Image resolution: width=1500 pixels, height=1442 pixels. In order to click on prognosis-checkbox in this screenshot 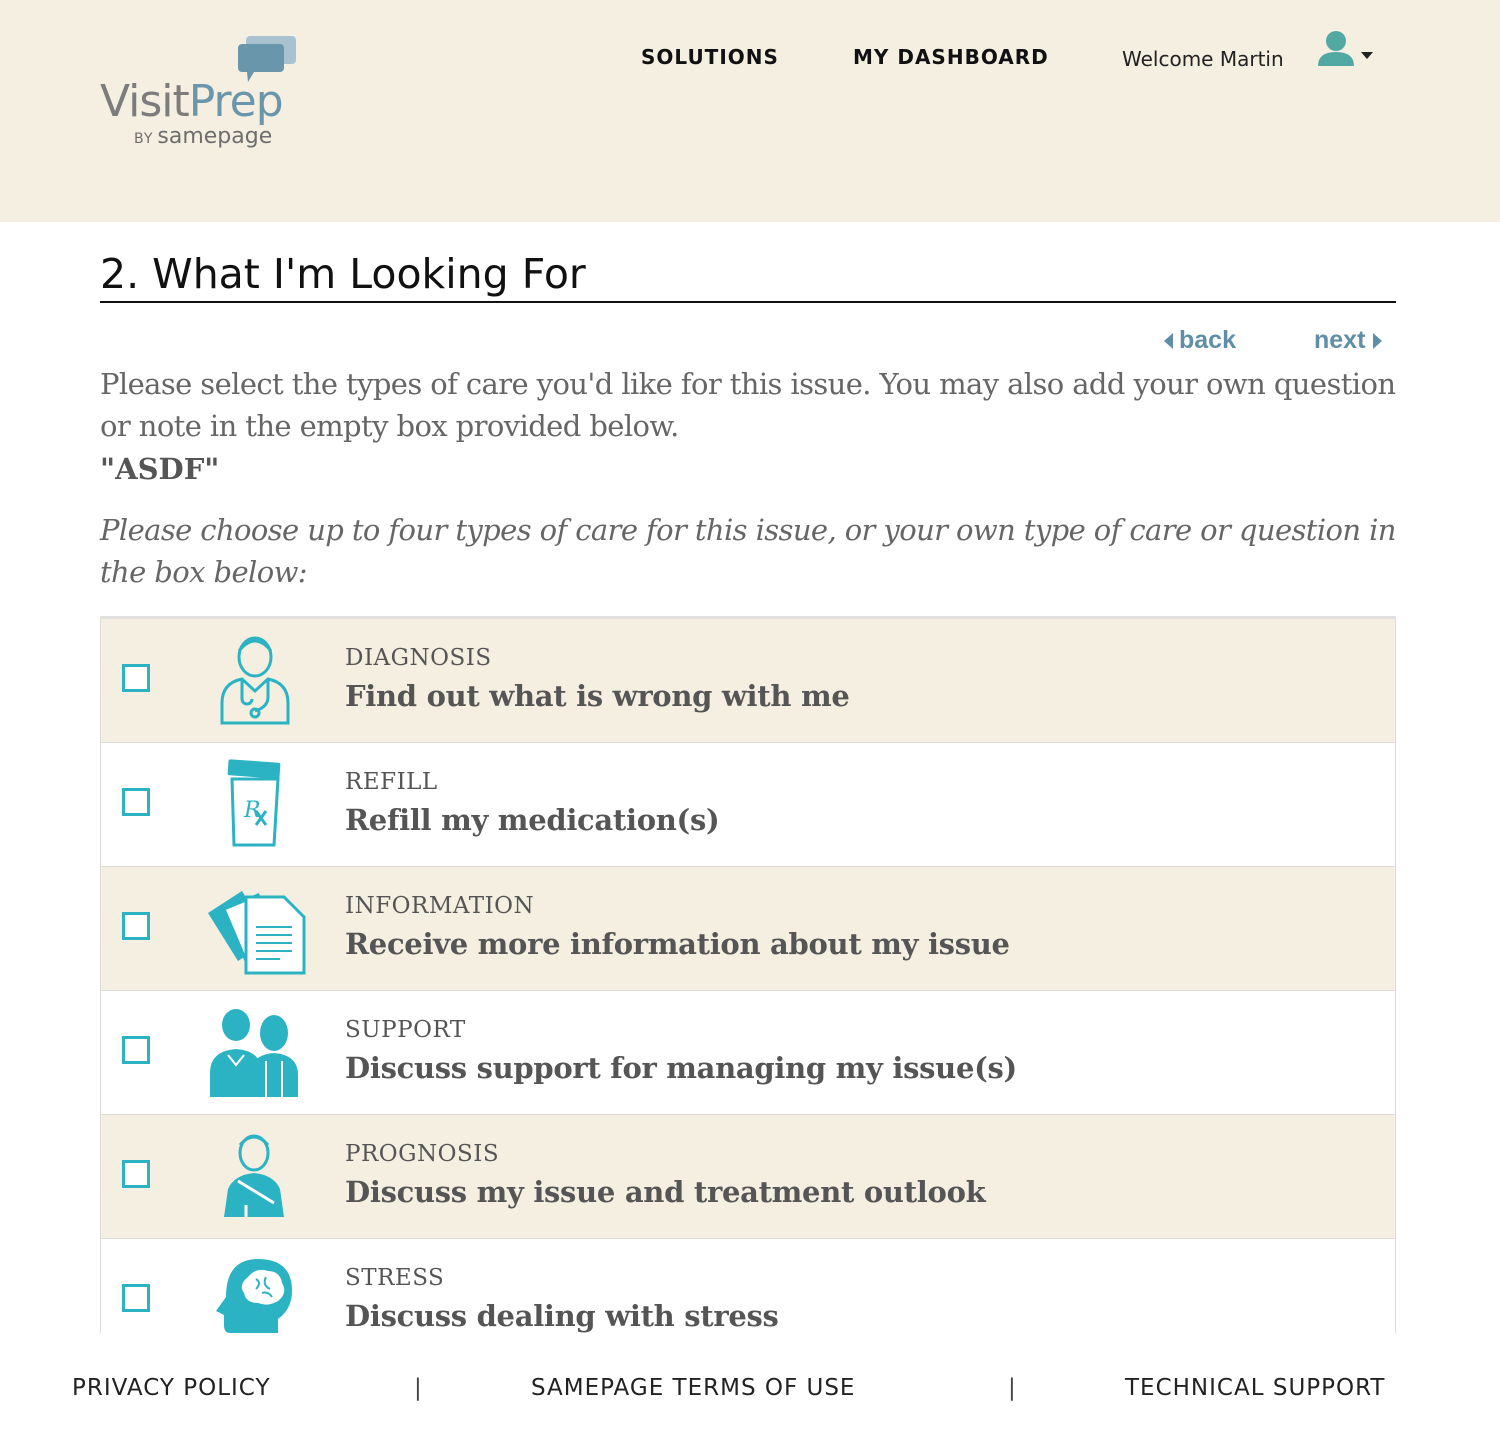, I will do `click(136, 1174)`.